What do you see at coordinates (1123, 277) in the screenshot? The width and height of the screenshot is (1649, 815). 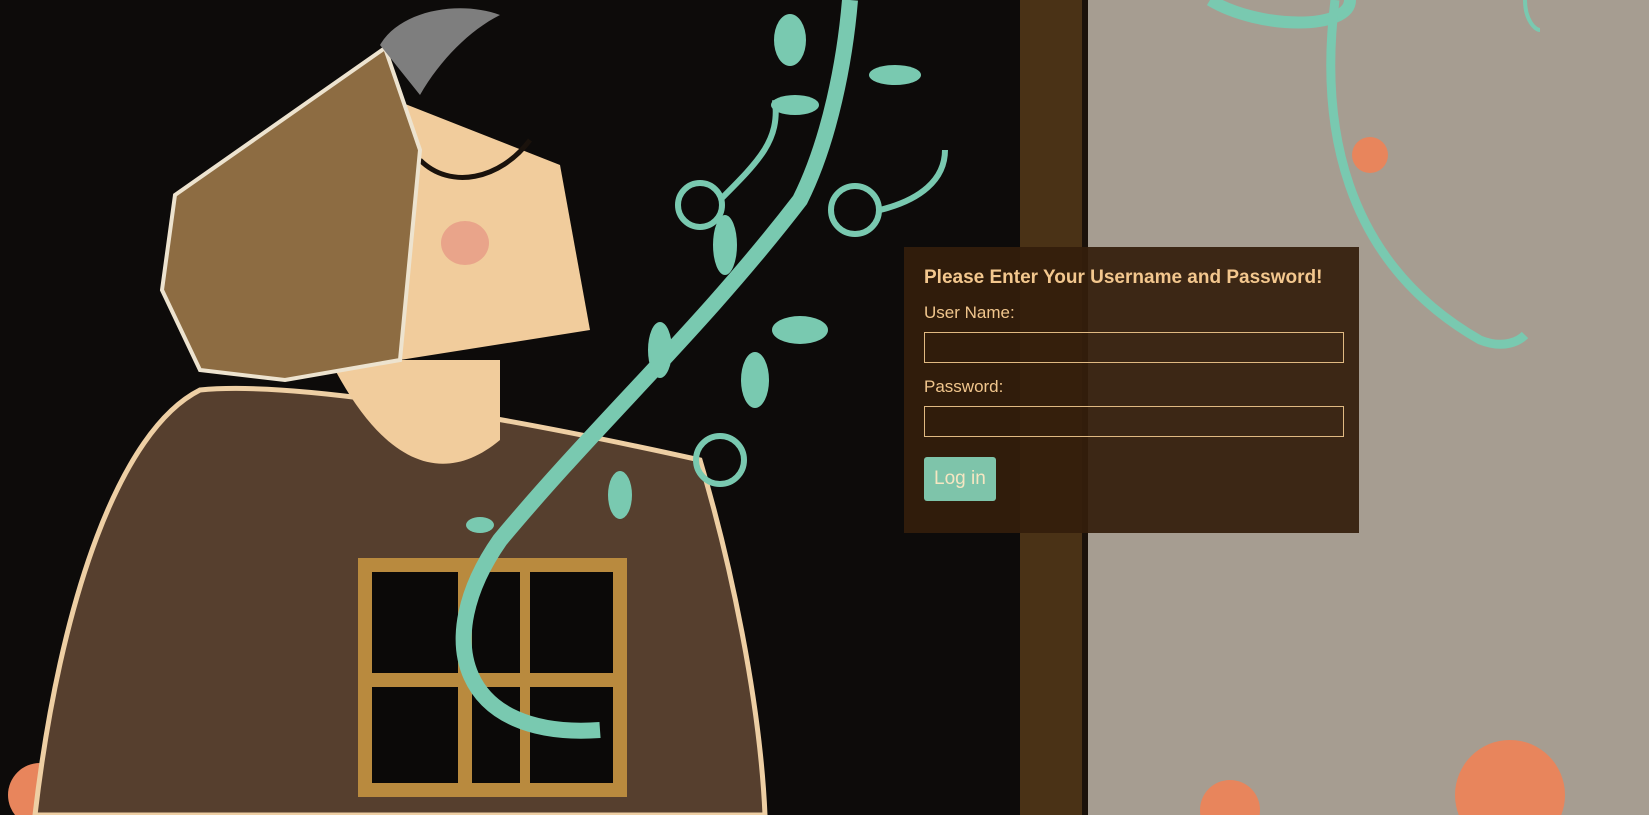 I see `login-title: Please Enter Your Username and Password!` at bounding box center [1123, 277].